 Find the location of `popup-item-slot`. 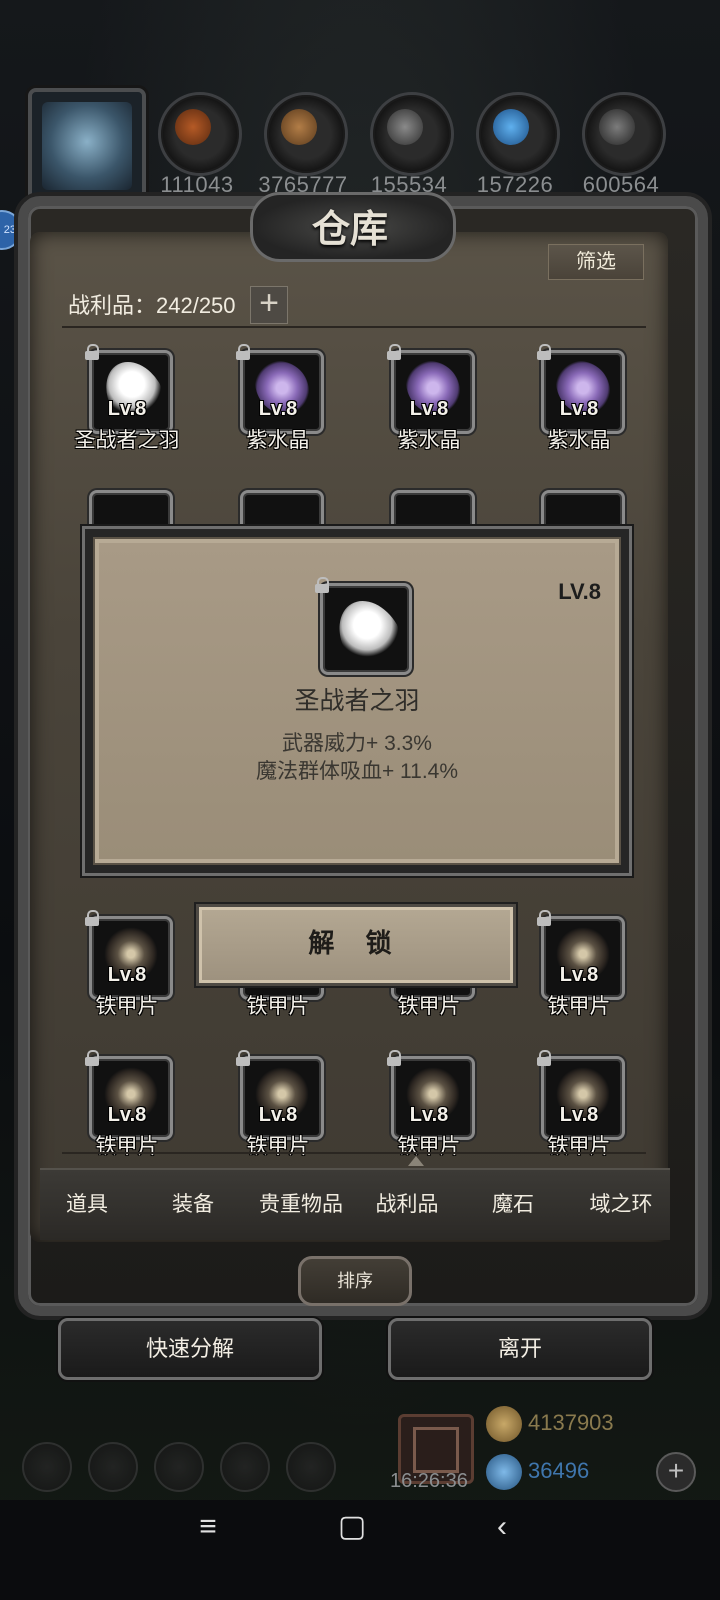

popup-item-slot is located at coordinates (366, 629).